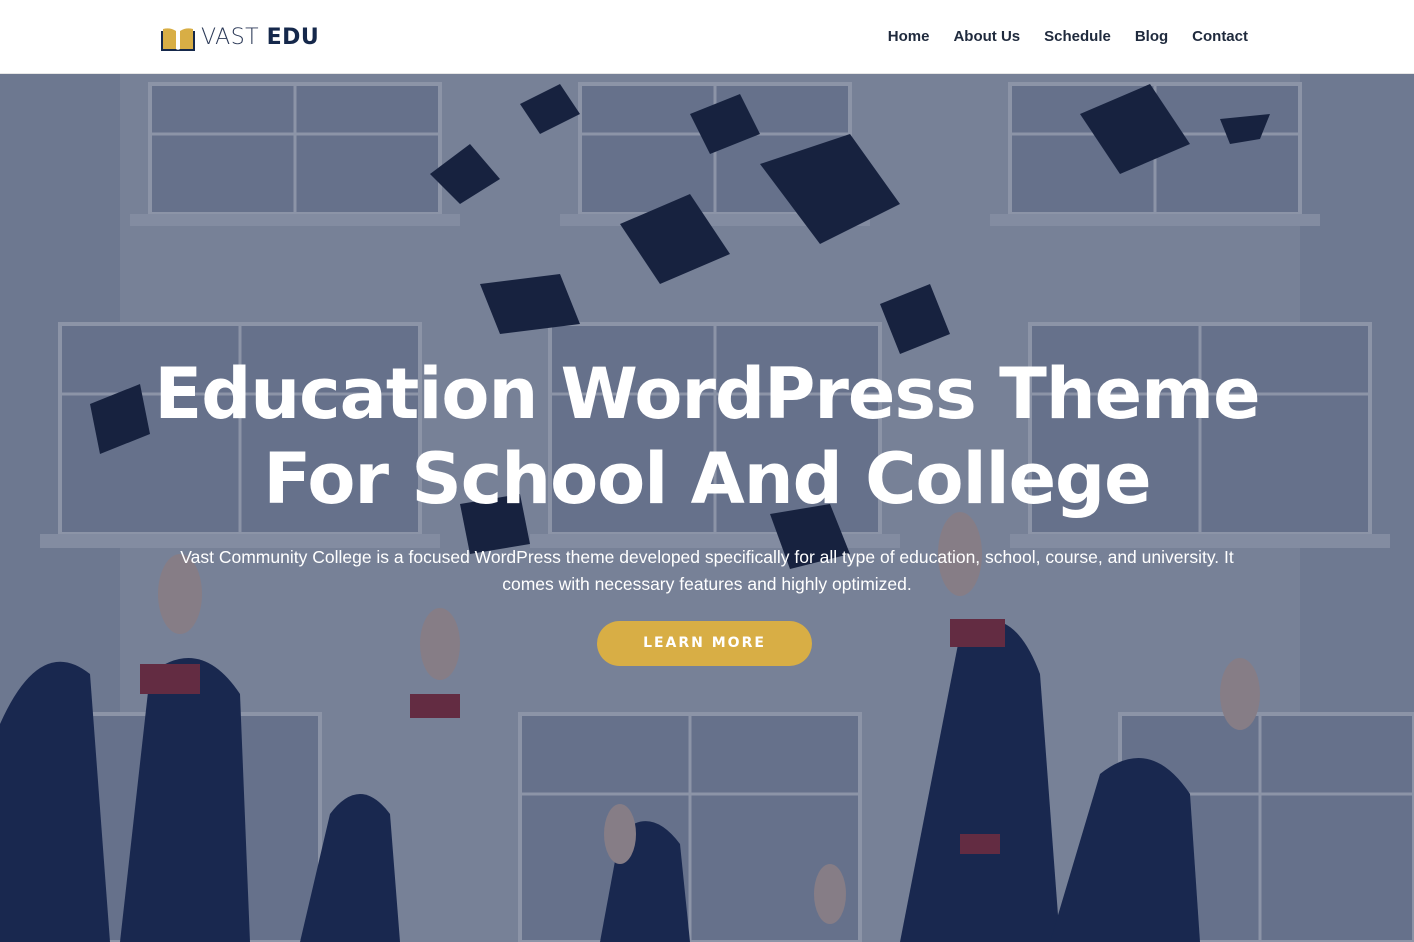 This screenshot has width=1414, height=942. Describe the element at coordinates (986, 37) in the screenshot. I see `nav-about-us: About Us` at that location.